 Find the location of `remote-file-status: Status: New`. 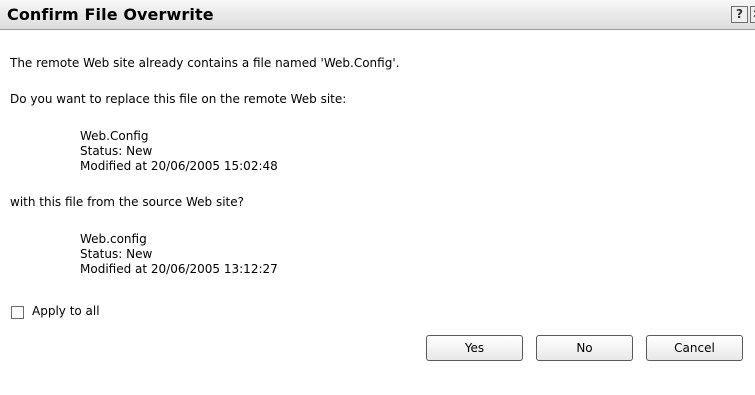

remote-file-status: Status: New is located at coordinates (116, 151).